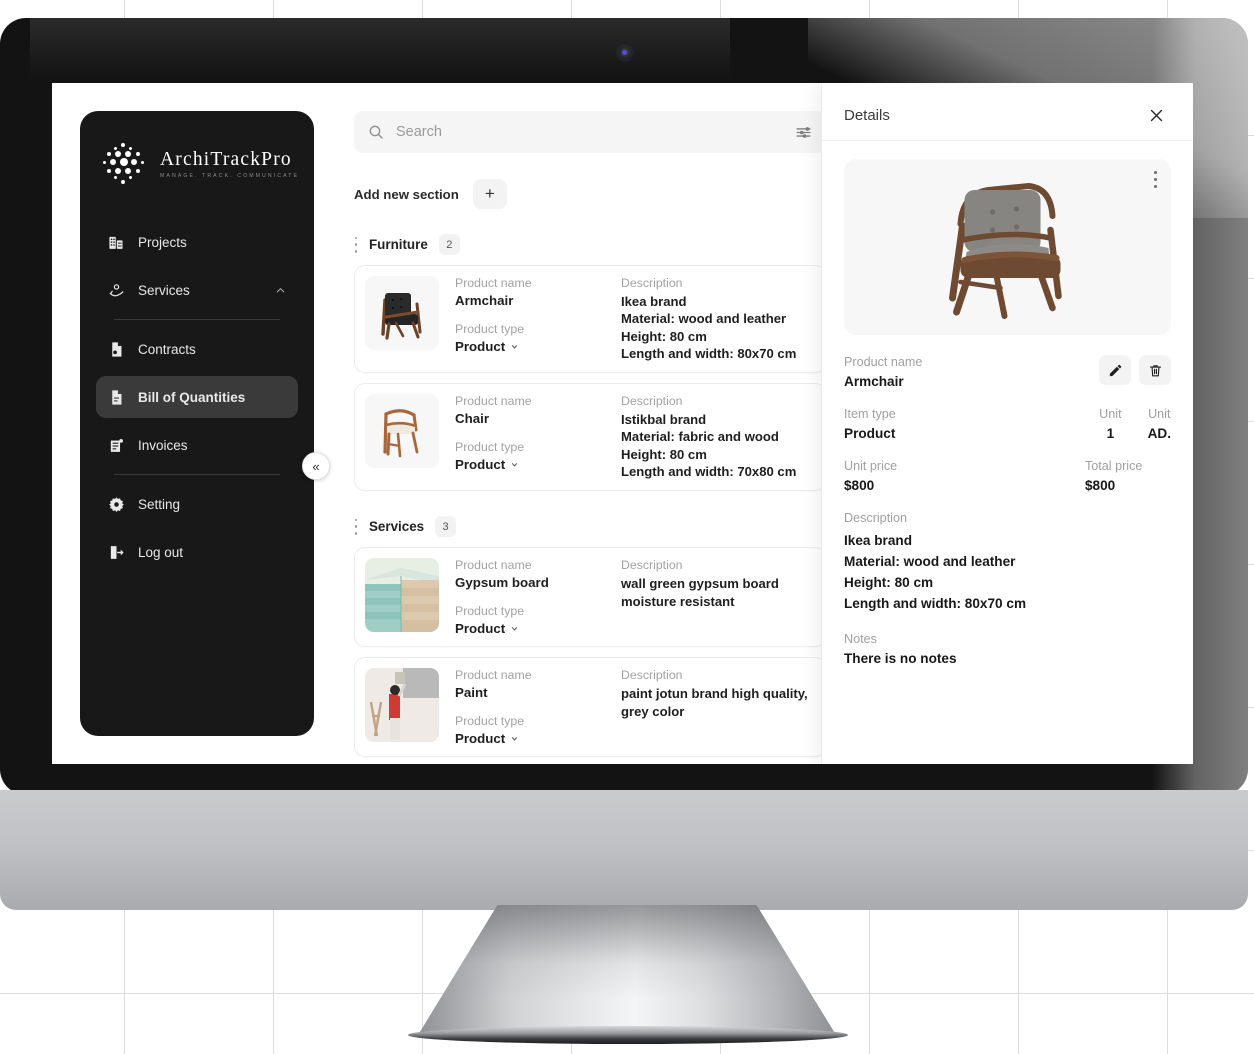 The height and width of the screenshot is (1054, 1254). I want to click on add-section-button: +, so click(489, 194).